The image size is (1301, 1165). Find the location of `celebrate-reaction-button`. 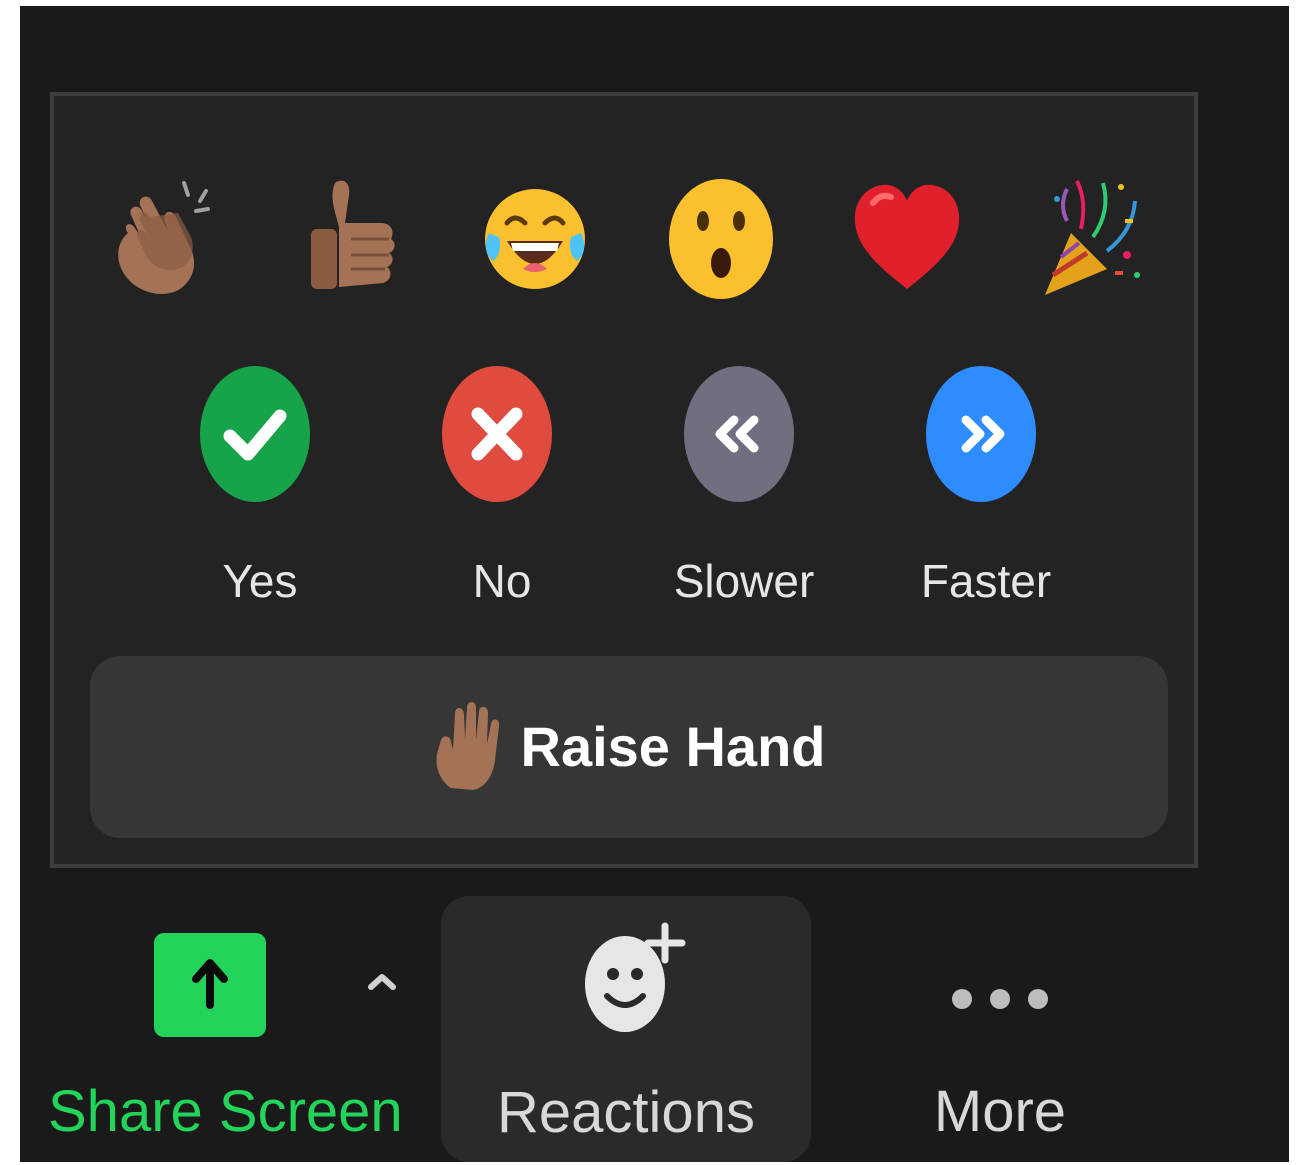

celebrate-reaction-button is located at coordinates (1093, 236).